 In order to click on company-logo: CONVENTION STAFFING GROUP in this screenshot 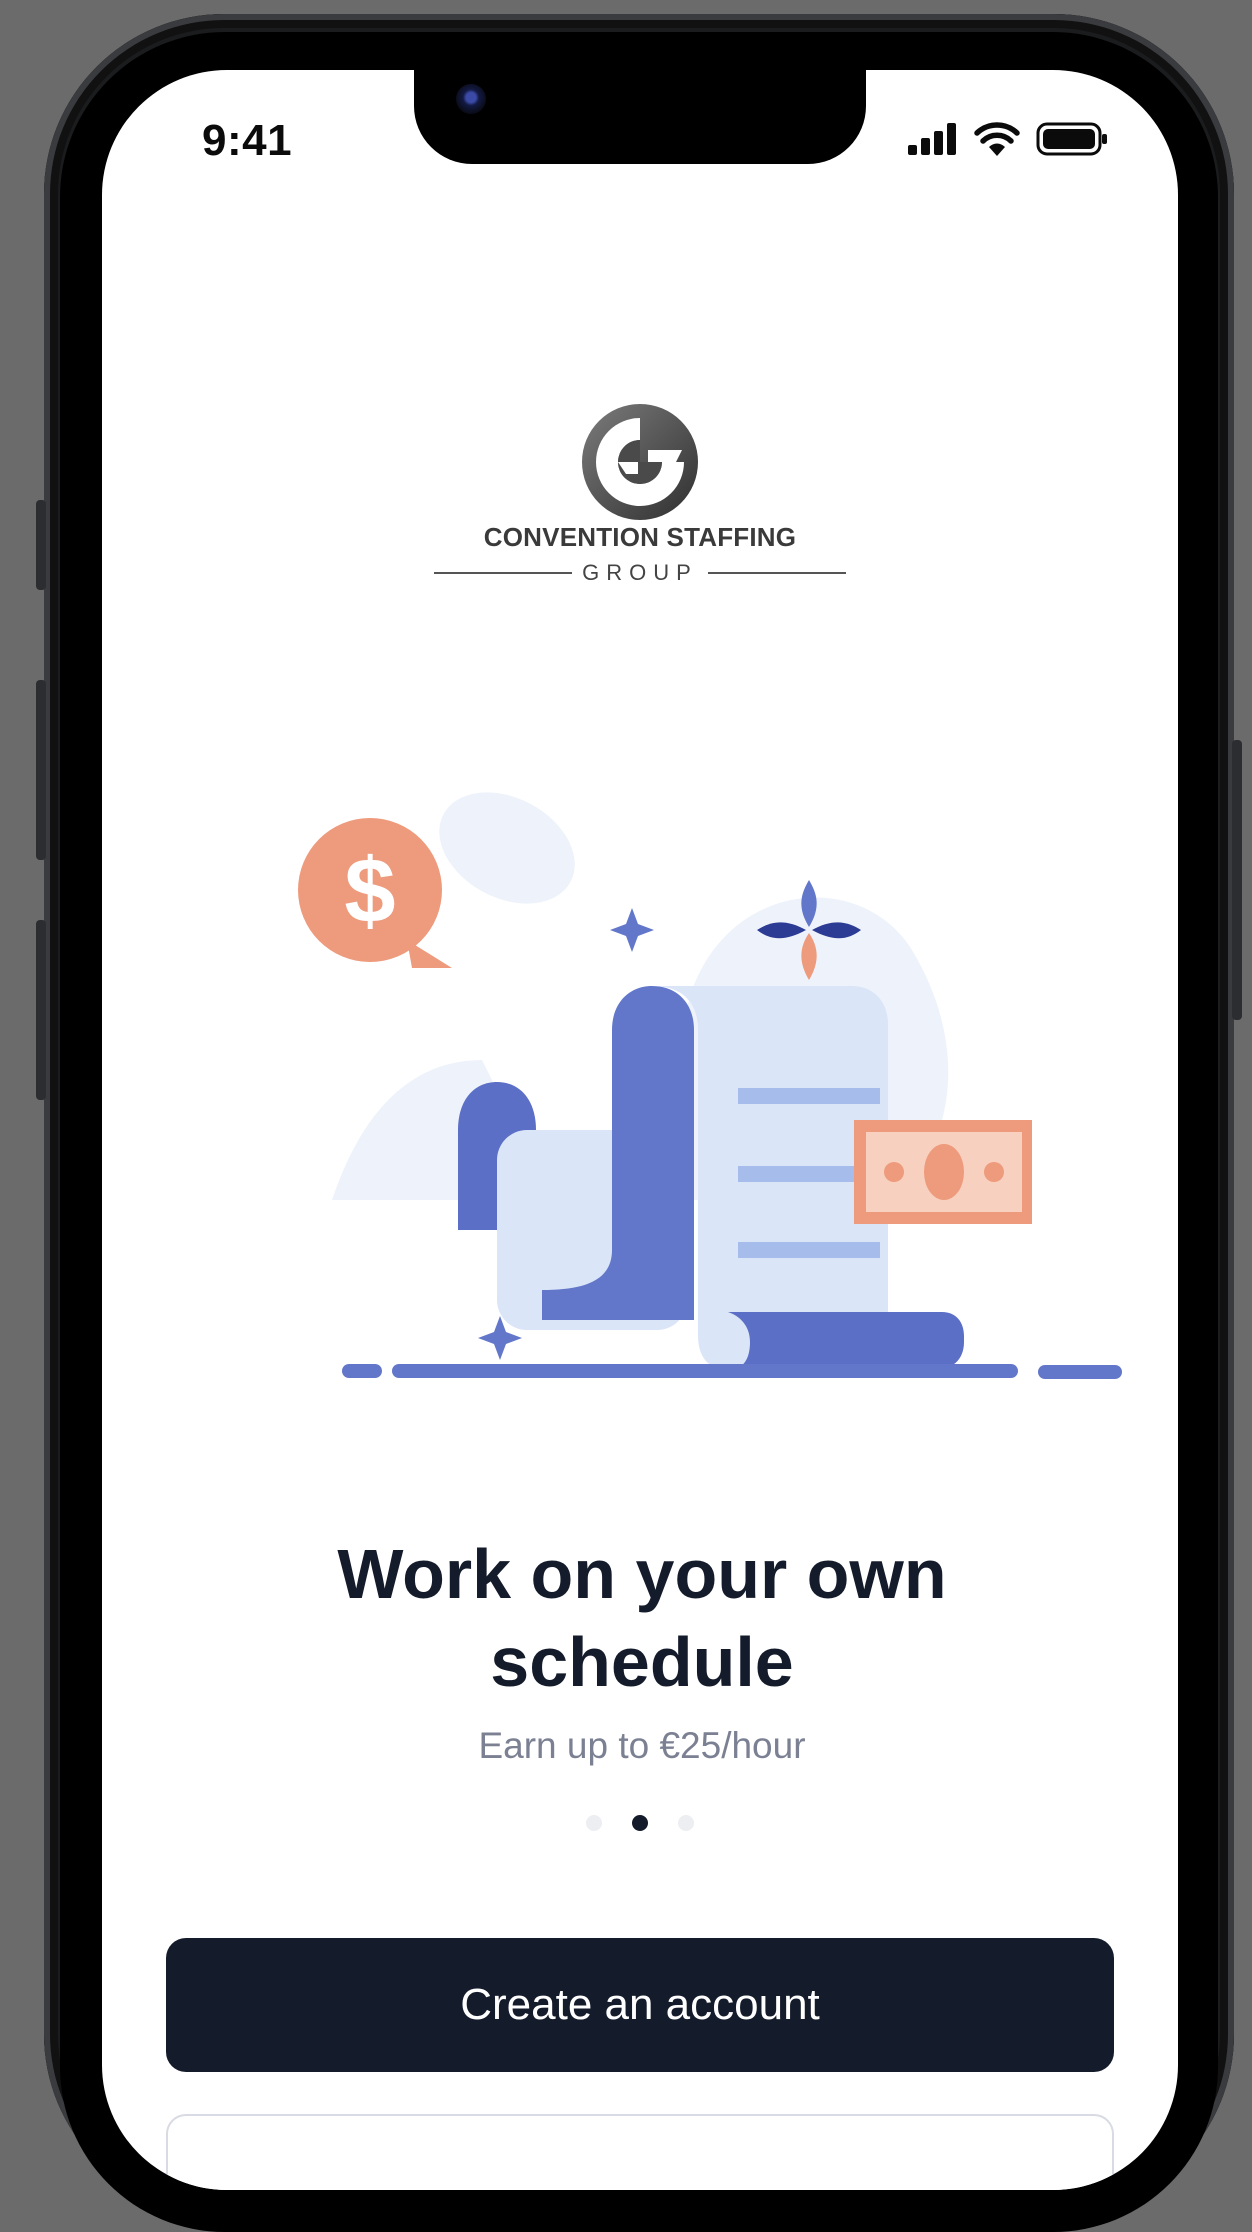, I will do `click(640, 495)`.